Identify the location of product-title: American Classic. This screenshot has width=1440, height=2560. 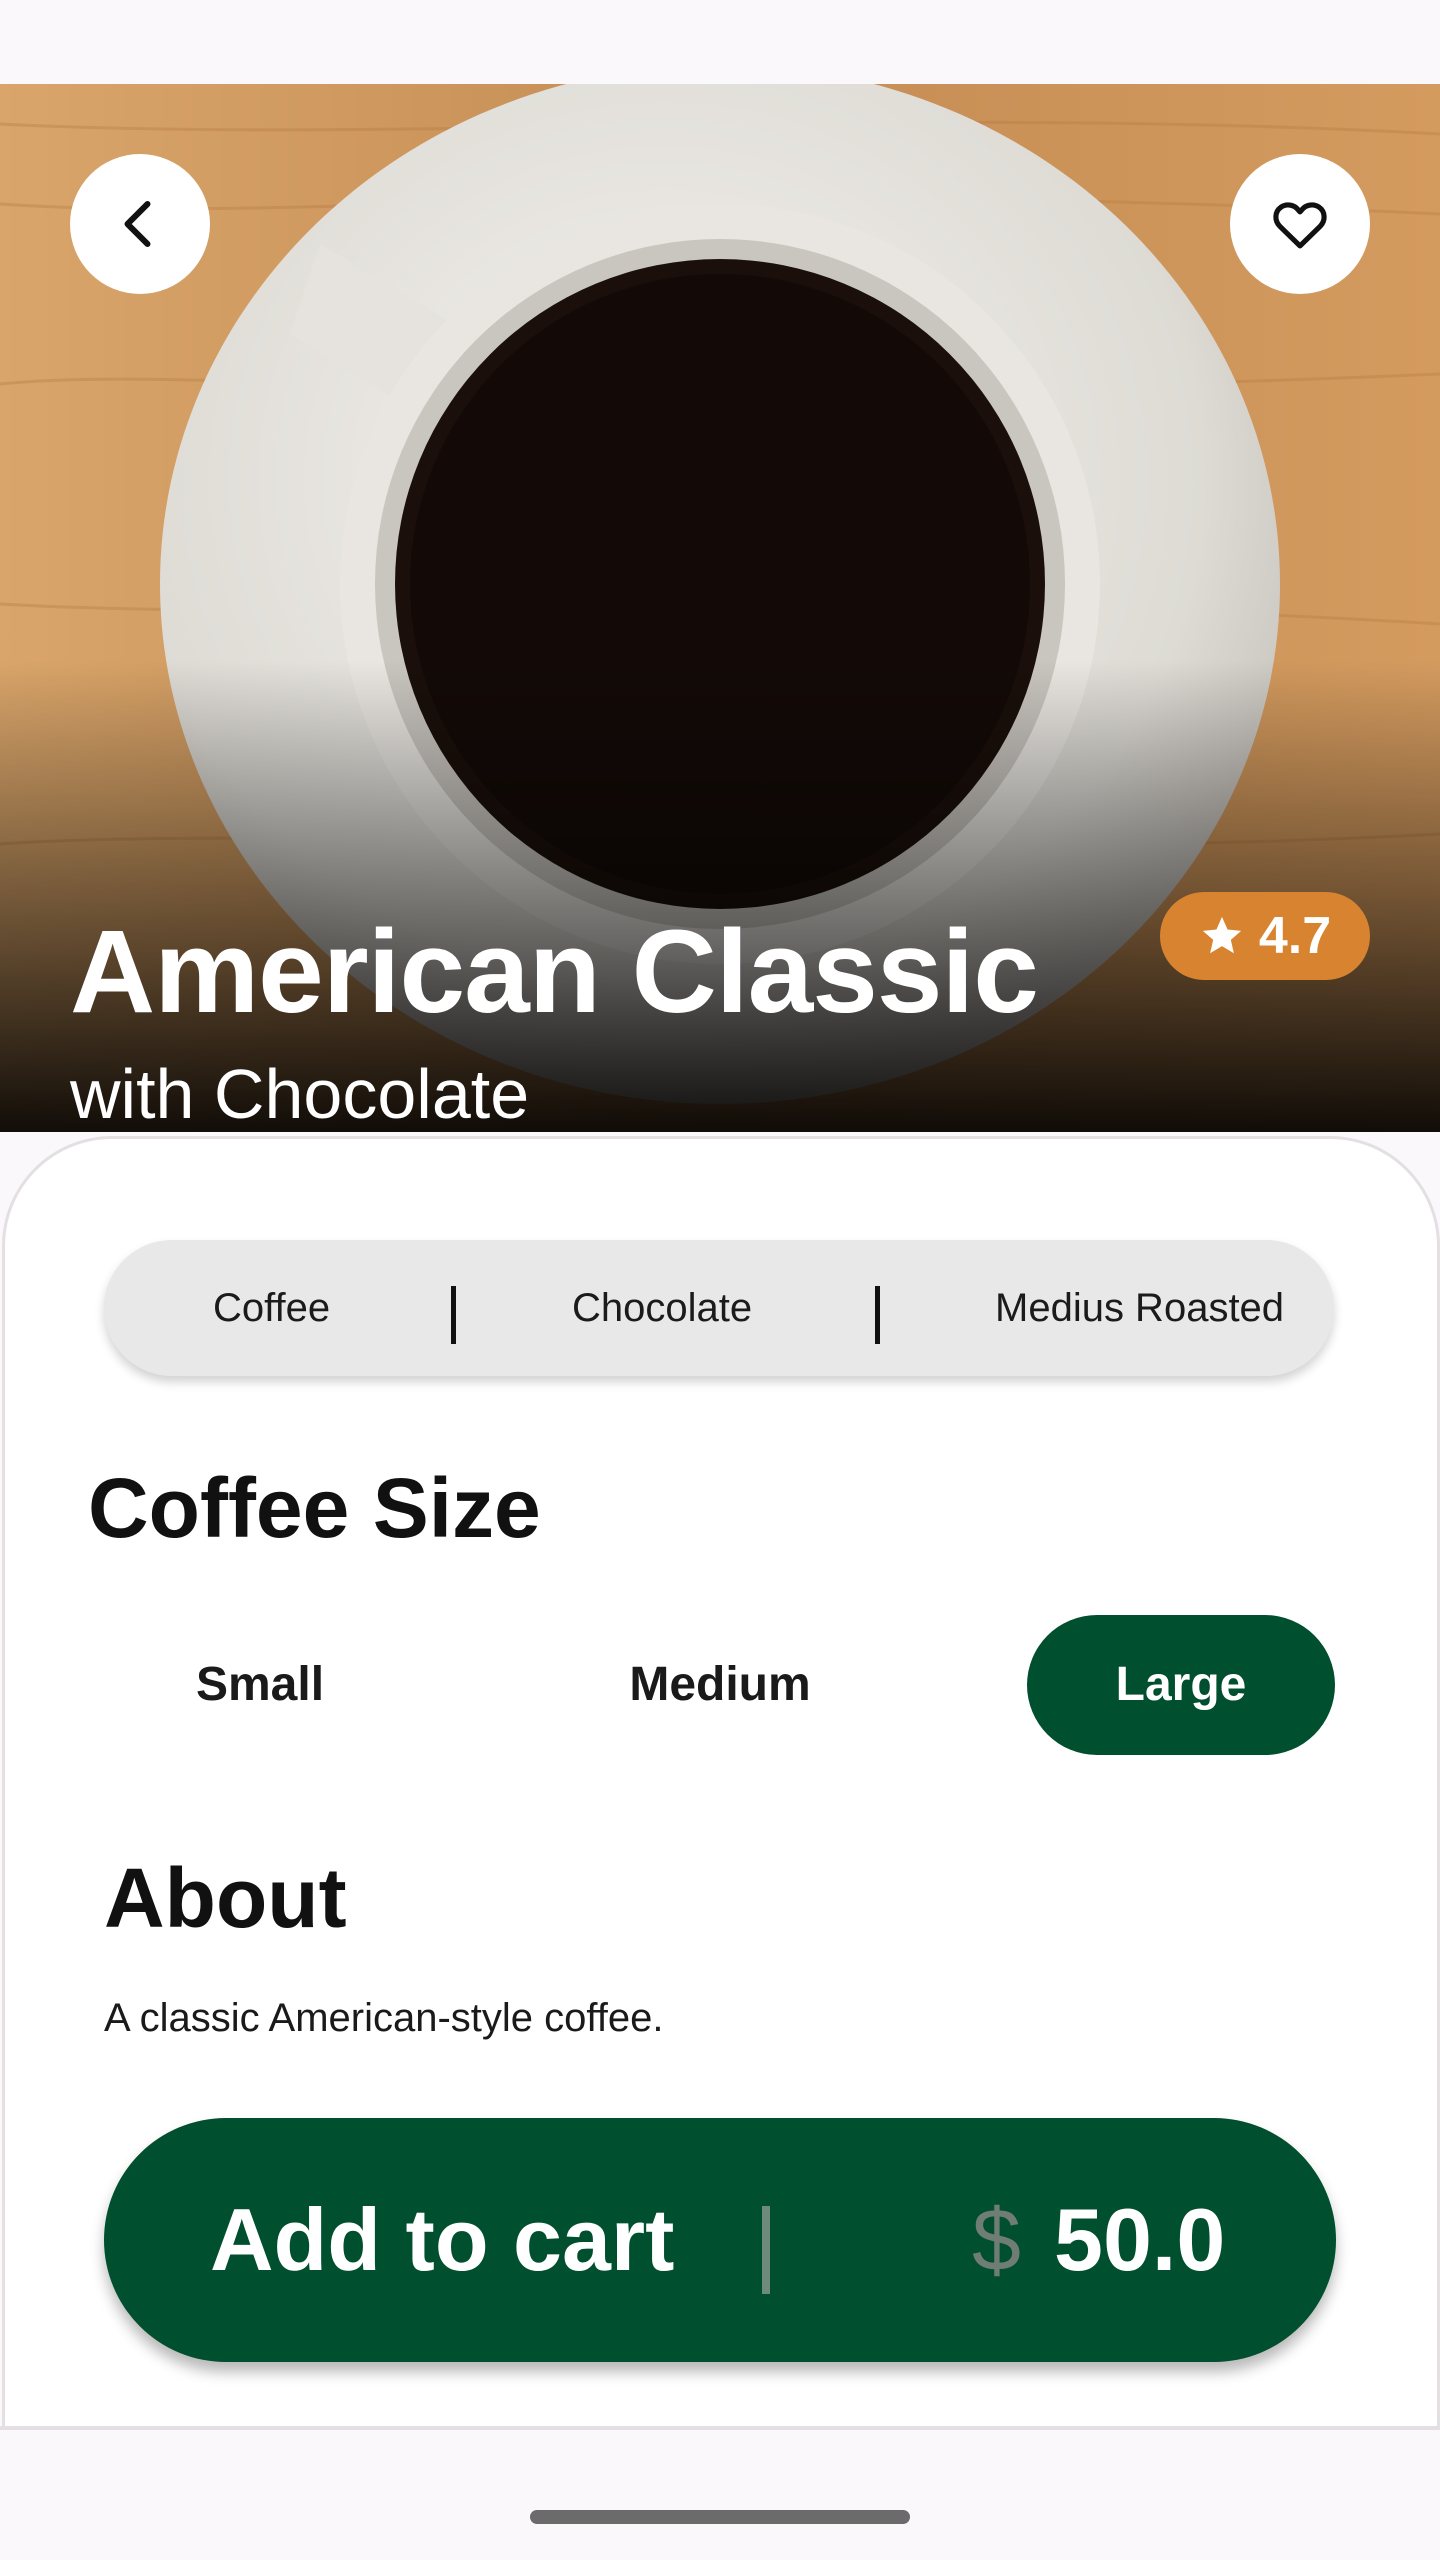
(554, 972).